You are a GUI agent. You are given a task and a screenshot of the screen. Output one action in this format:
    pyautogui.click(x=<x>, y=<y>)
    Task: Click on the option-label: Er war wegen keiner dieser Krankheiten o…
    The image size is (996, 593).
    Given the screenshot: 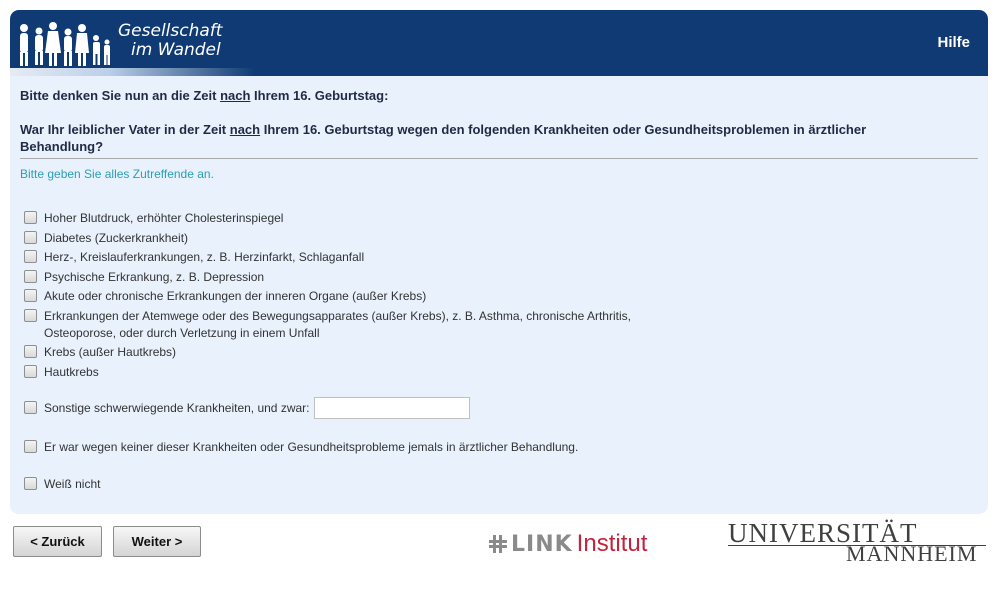 What is the action you would take?
    pyautogui.click(x=311, y=447)
    